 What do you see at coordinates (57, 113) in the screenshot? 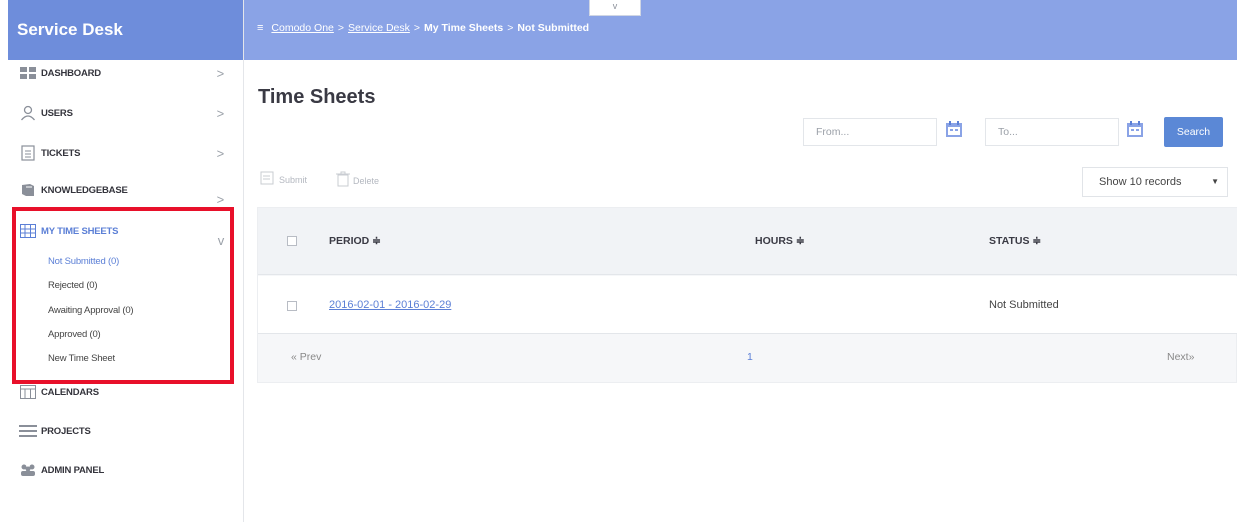
I see `sidebar-item-label: USERS` at bounding box center [57, 113].